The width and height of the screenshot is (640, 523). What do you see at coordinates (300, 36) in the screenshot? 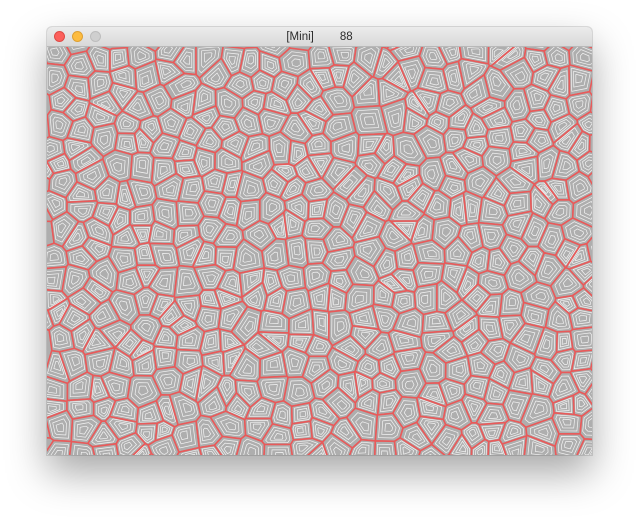
I see `window-title-label: [Mini]` at bounding box center [300, 36].